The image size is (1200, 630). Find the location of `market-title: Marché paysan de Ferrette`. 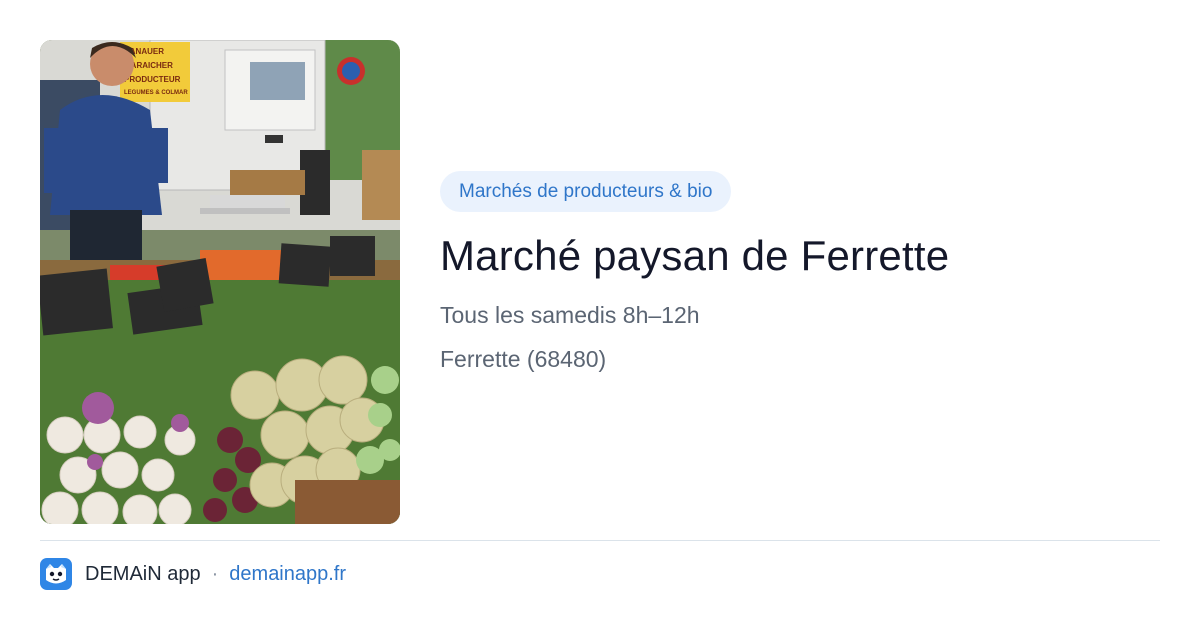

market-title: Marché paysan de Ferrette is located at coordinates (695, 255).